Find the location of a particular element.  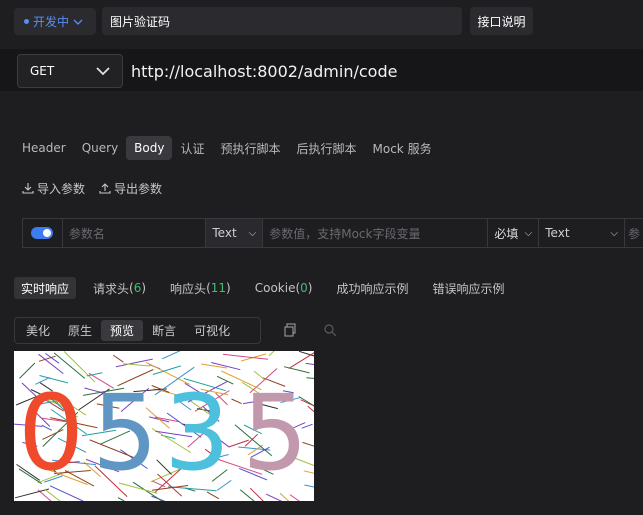

tab-cookie: Cookie(0) is located at coordinates (284, 288).